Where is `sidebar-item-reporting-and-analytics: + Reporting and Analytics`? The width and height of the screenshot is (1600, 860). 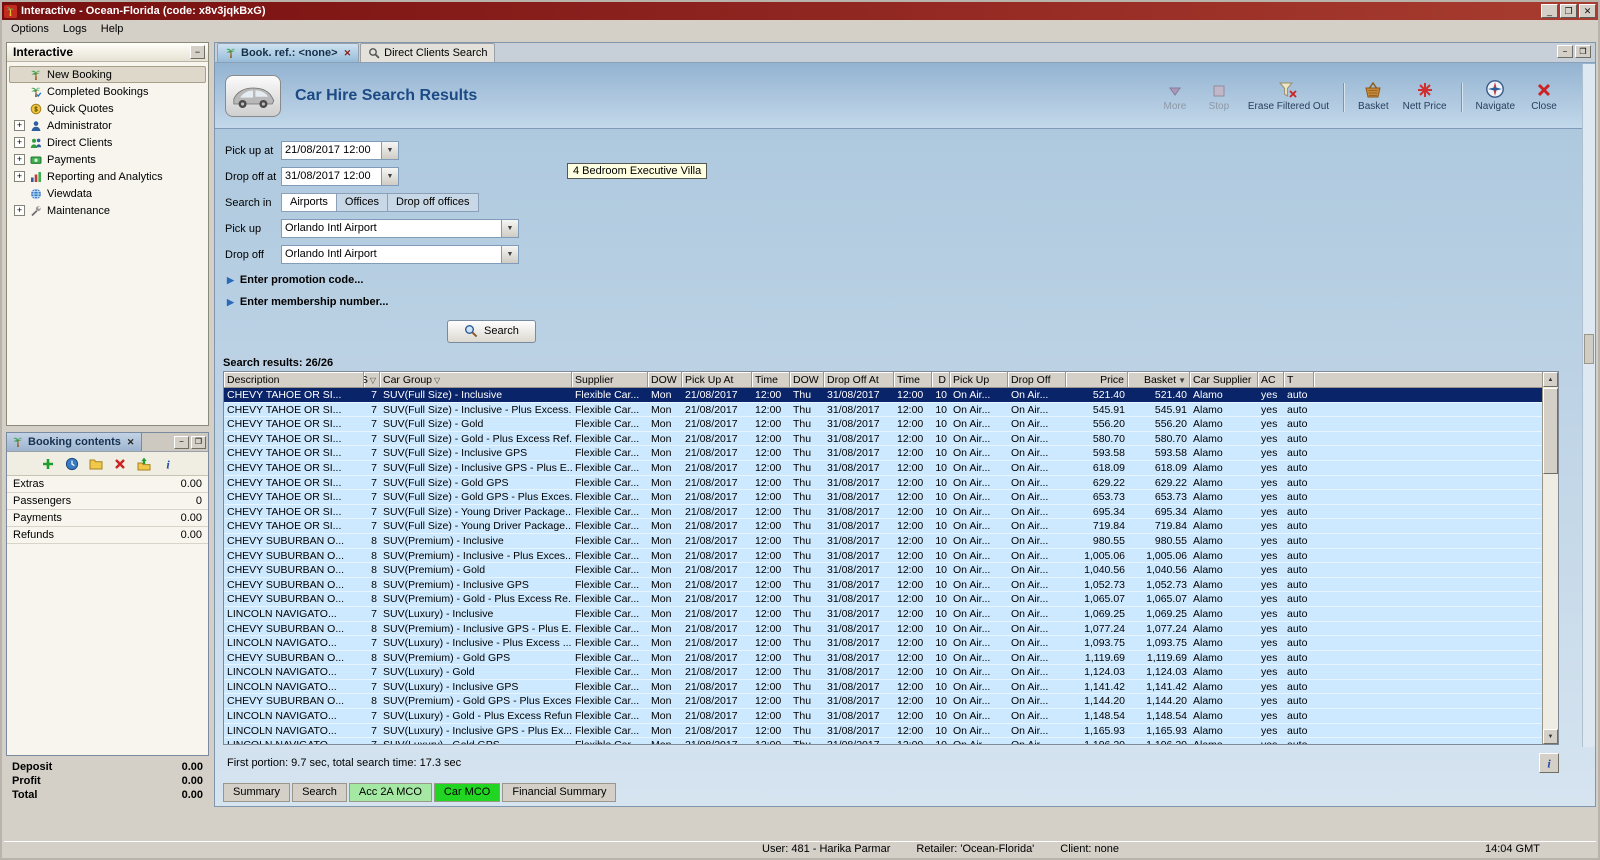
sidebar-item-reporting-and-analytics: + Reporting and Analytics is located at coordinates (107, 176).